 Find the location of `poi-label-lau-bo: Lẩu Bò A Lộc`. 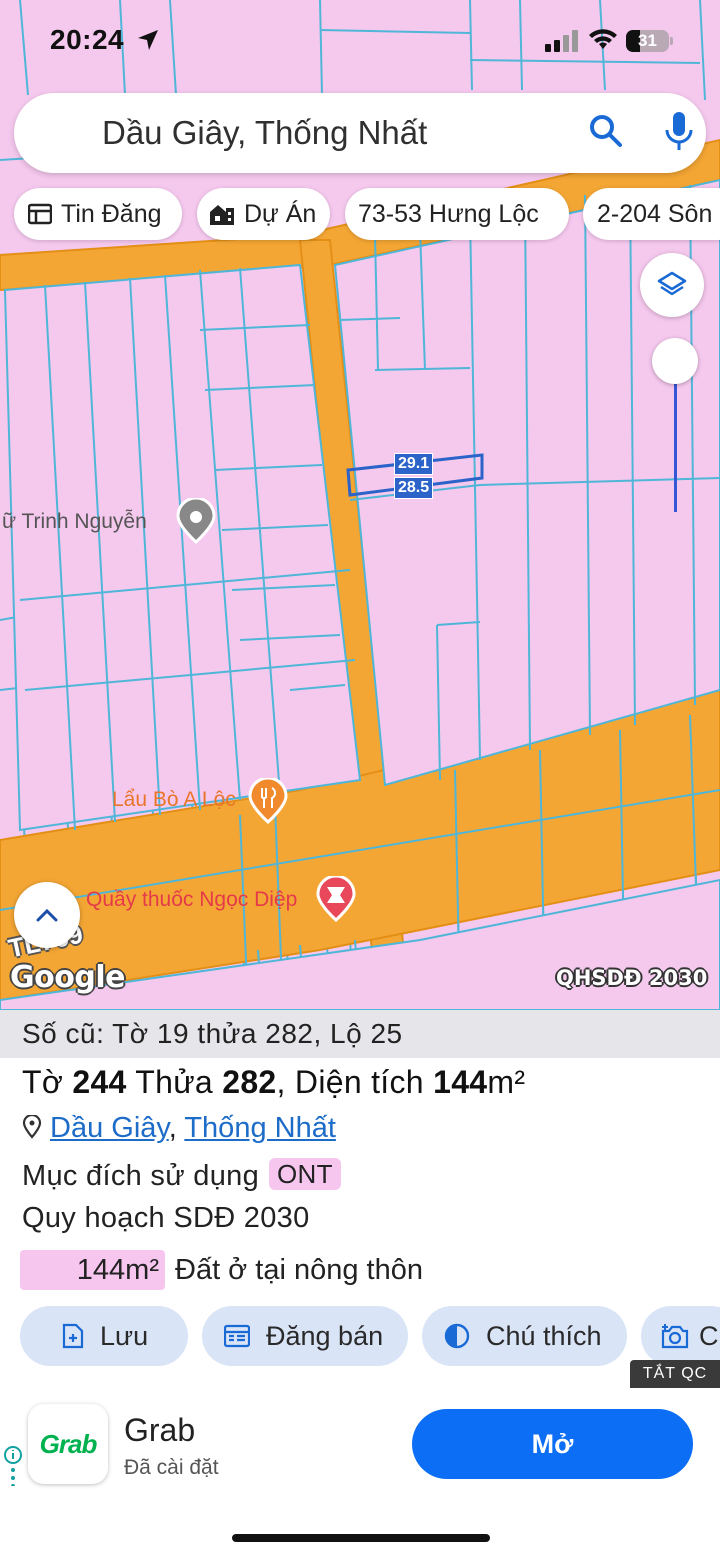

poi-label-lau-bo: Lẩu Bò A Lộc is located at coordinates (174, 800).